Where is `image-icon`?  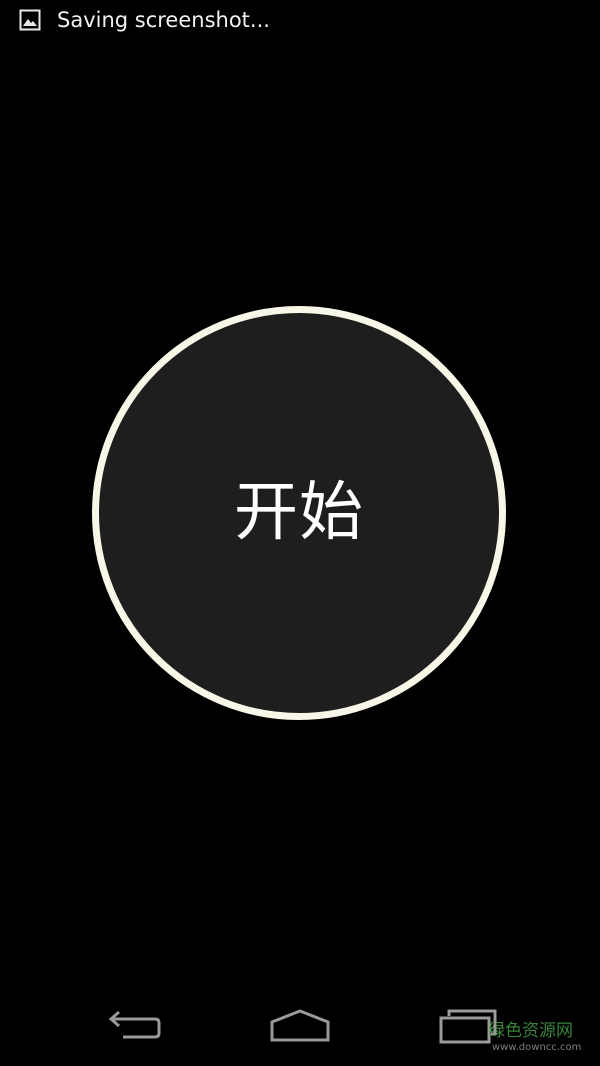 image-icon is located at coordinates (30, 20).